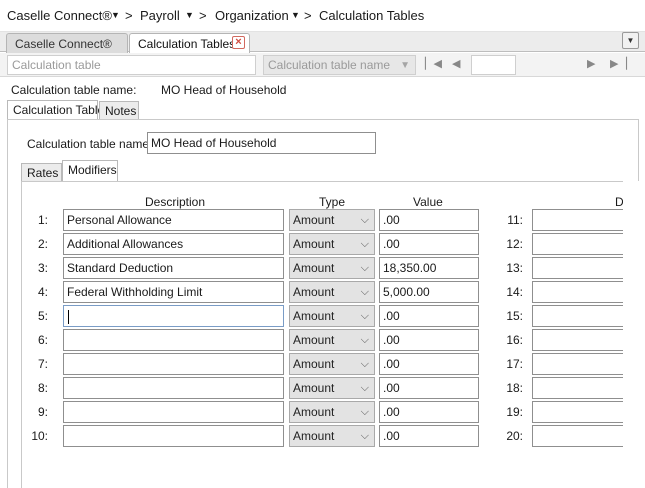 This screenshot has height=488, width=645. I want to click on form-name-label: Calculation table name:, so click(90, 144).